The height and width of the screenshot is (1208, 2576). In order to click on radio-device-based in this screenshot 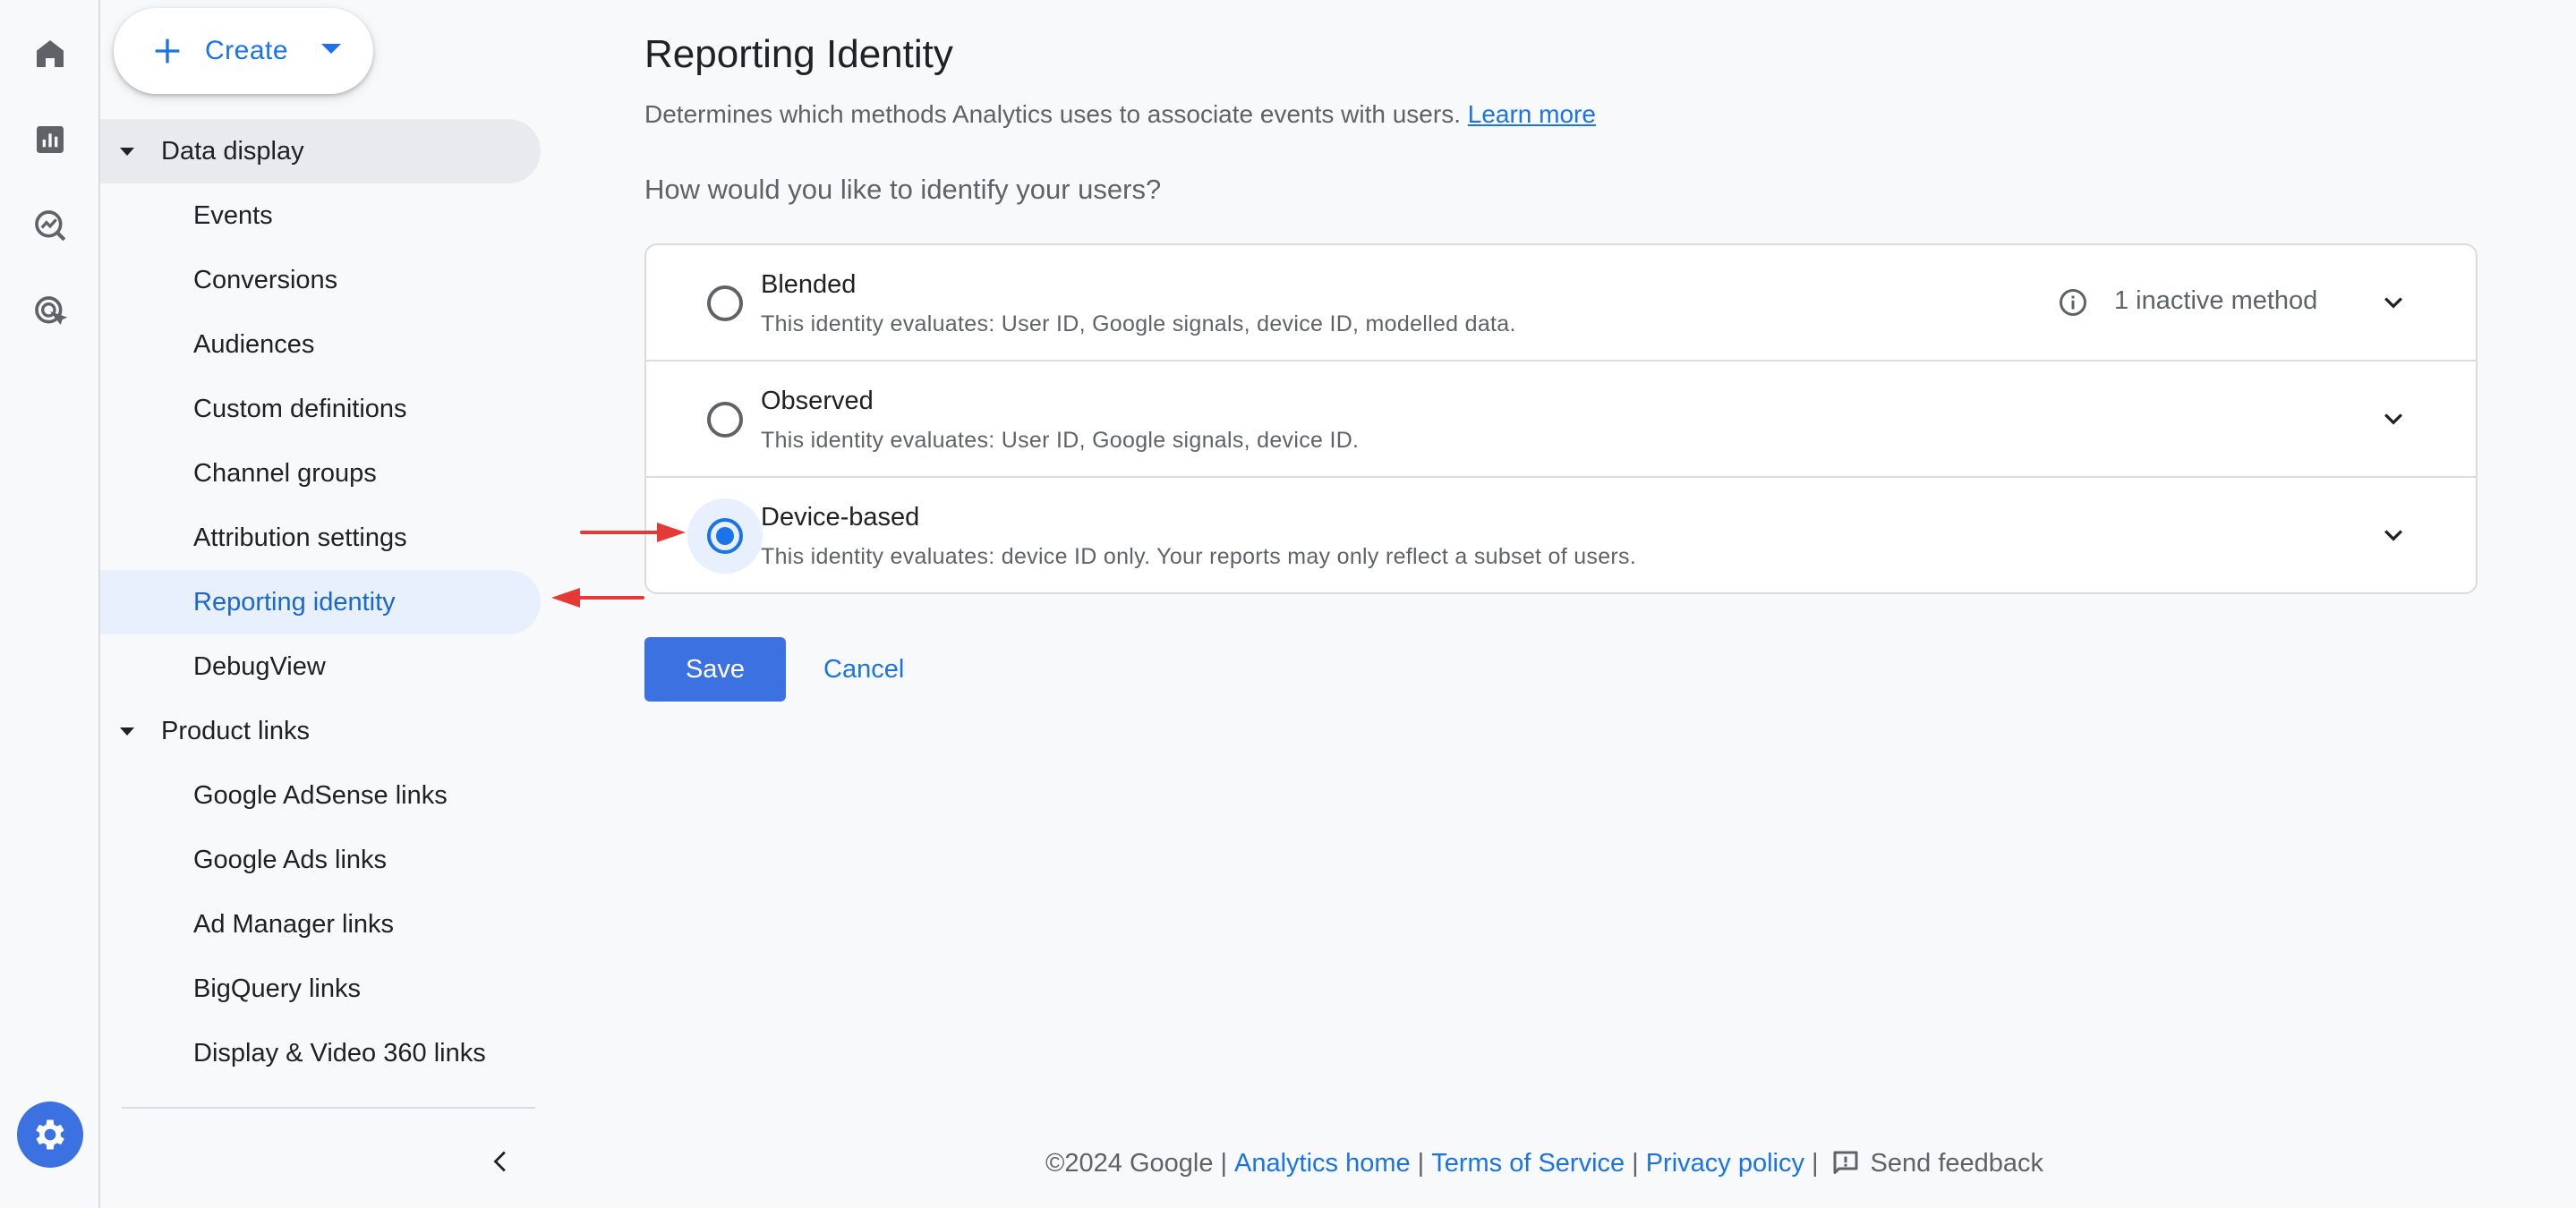, I will do `click(725, 536)`.